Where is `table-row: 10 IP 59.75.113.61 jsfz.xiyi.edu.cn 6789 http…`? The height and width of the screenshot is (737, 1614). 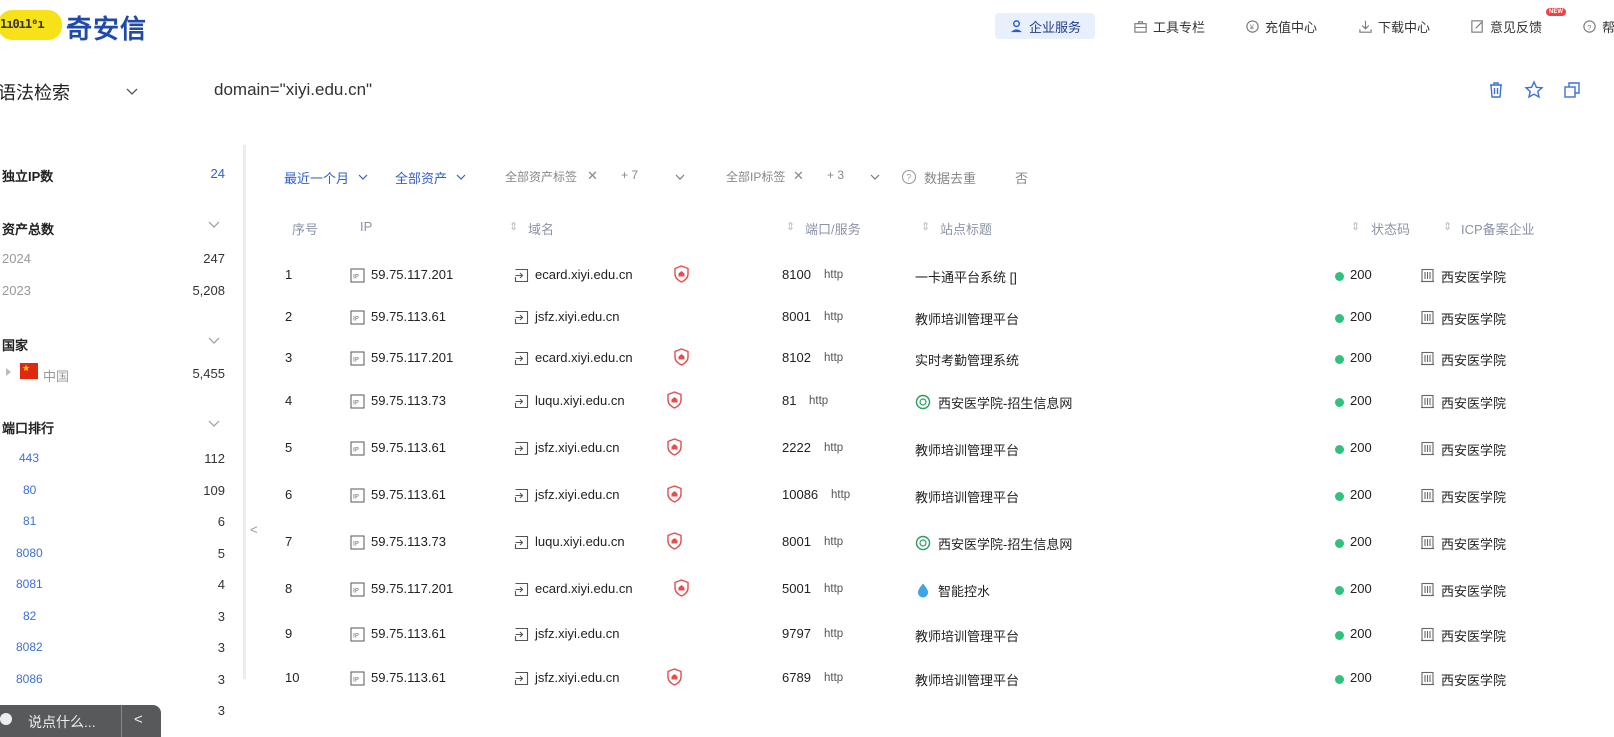
table-row: 10 IP 59.75.113.61 jsfz.xiyi.edu.cn 6789 http… is located at coordinates (942, 684).